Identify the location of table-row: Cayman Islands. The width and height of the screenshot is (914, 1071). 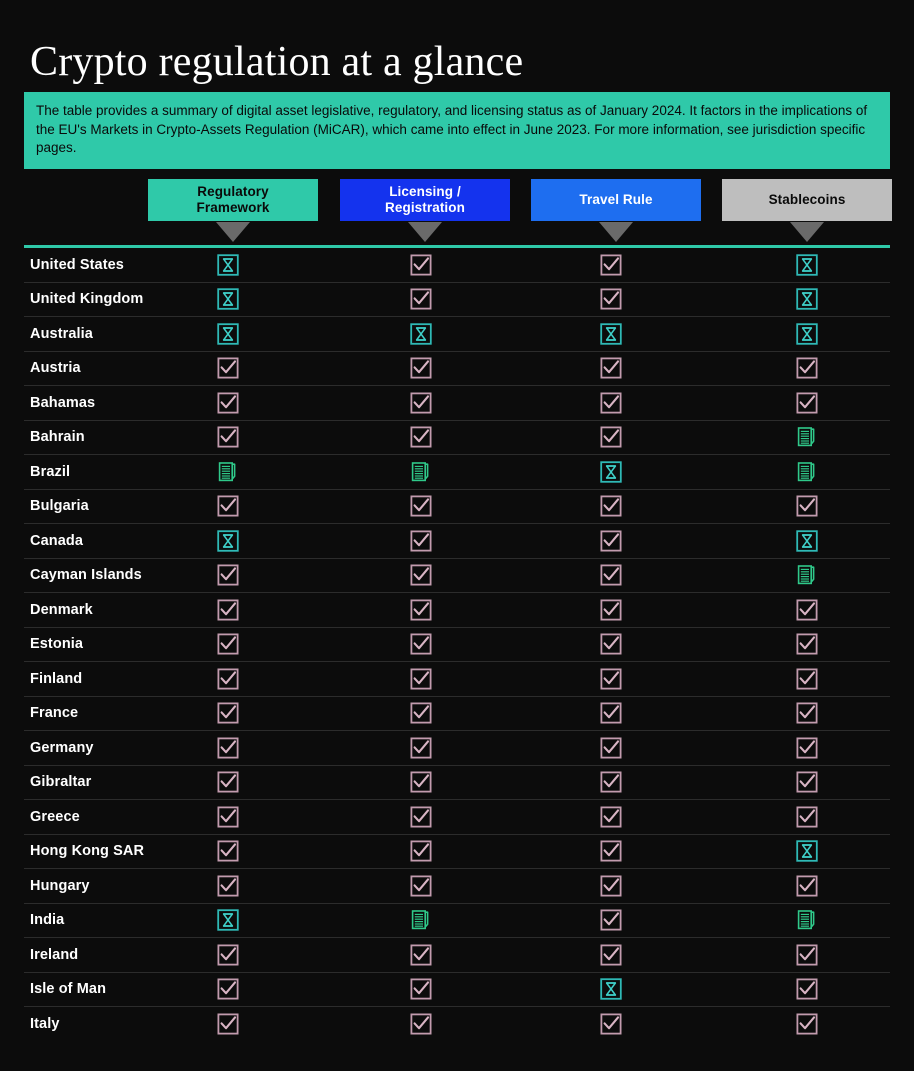
(457, 576).